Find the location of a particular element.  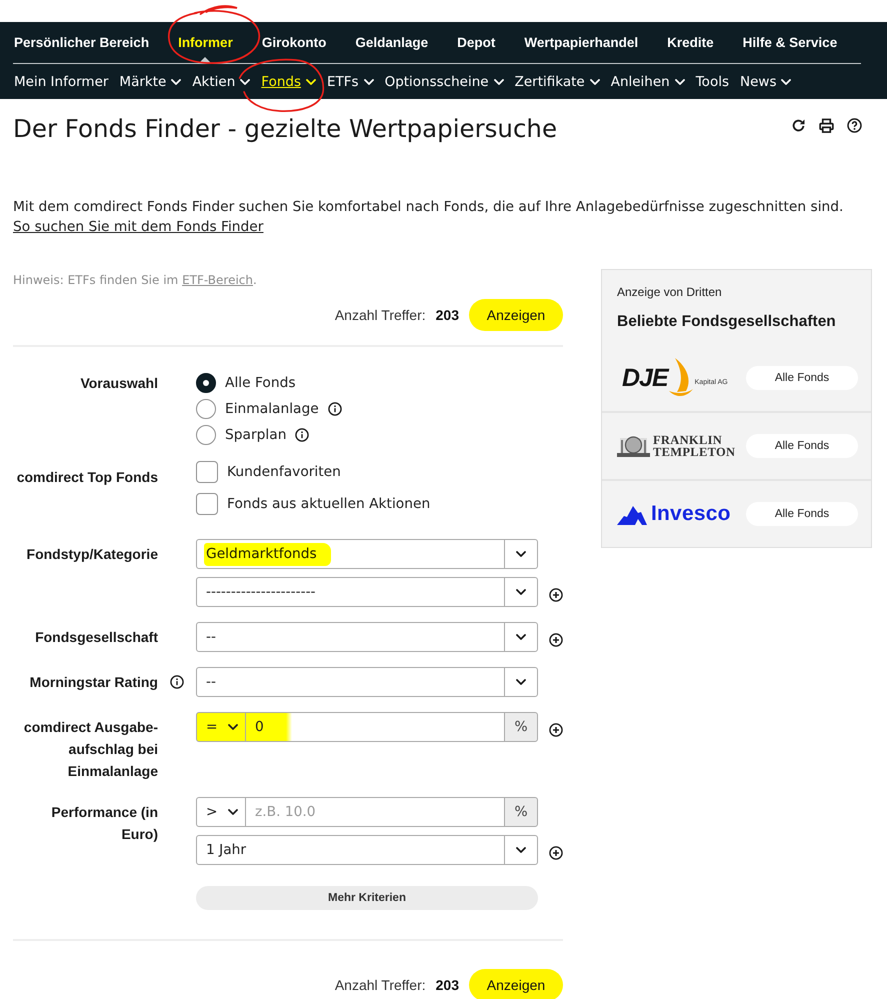

field-label: Vorauswahl is located at coordinates (118, 383).